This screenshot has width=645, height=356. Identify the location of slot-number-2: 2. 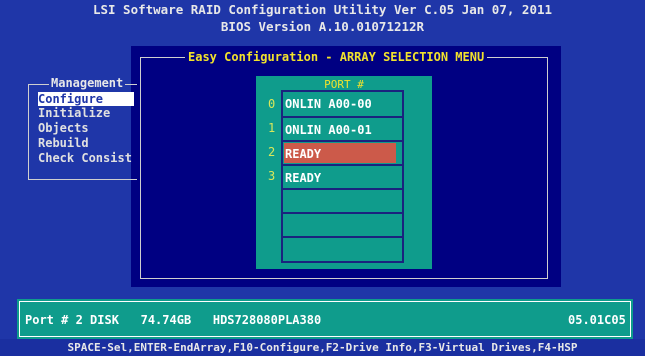
(272, 152).